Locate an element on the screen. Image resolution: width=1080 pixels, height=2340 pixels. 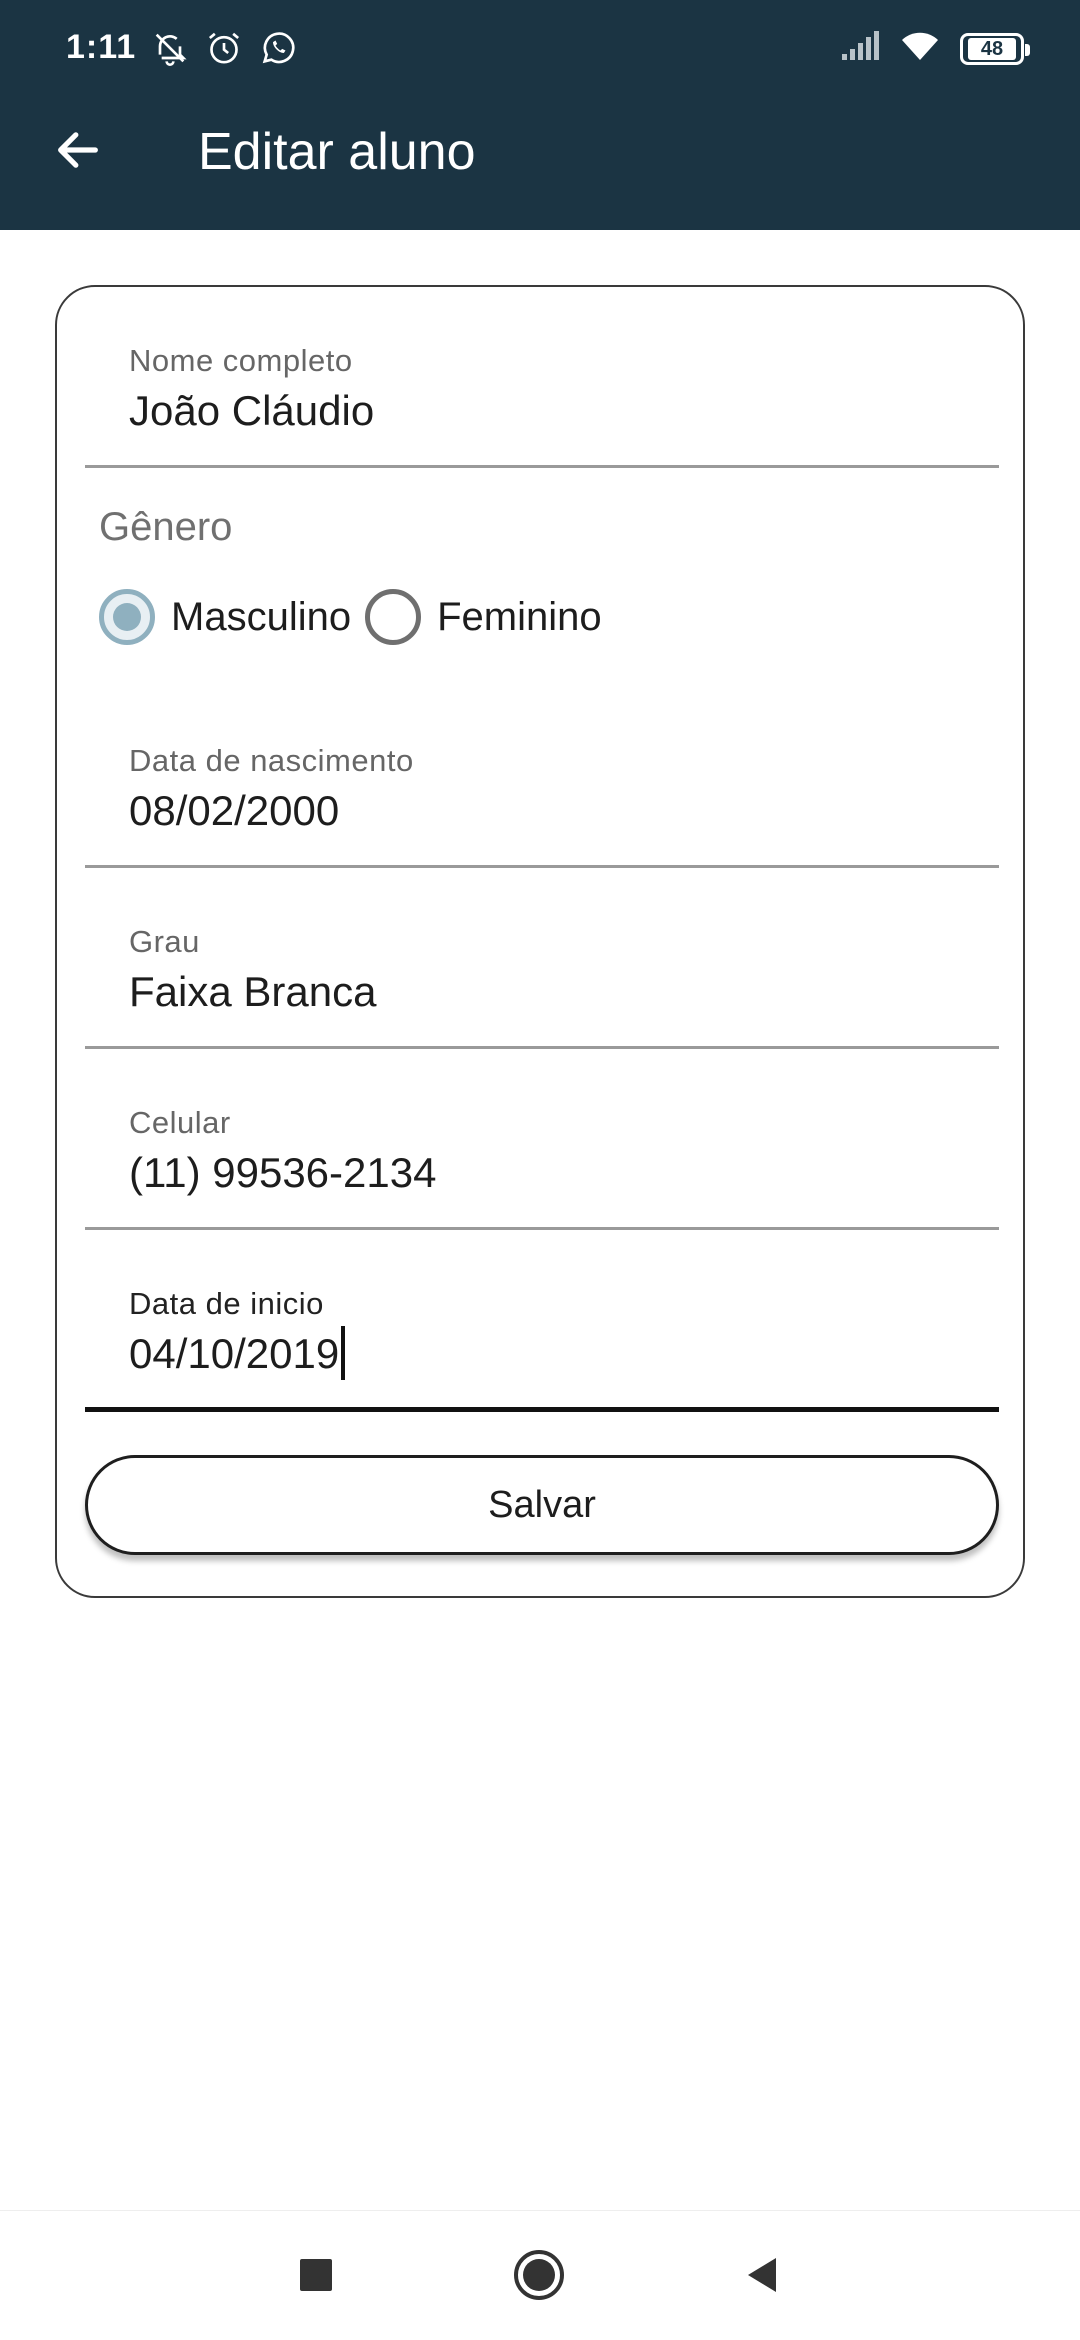
radio-feminino-label: Feminino is located at coordinates (519, 616).